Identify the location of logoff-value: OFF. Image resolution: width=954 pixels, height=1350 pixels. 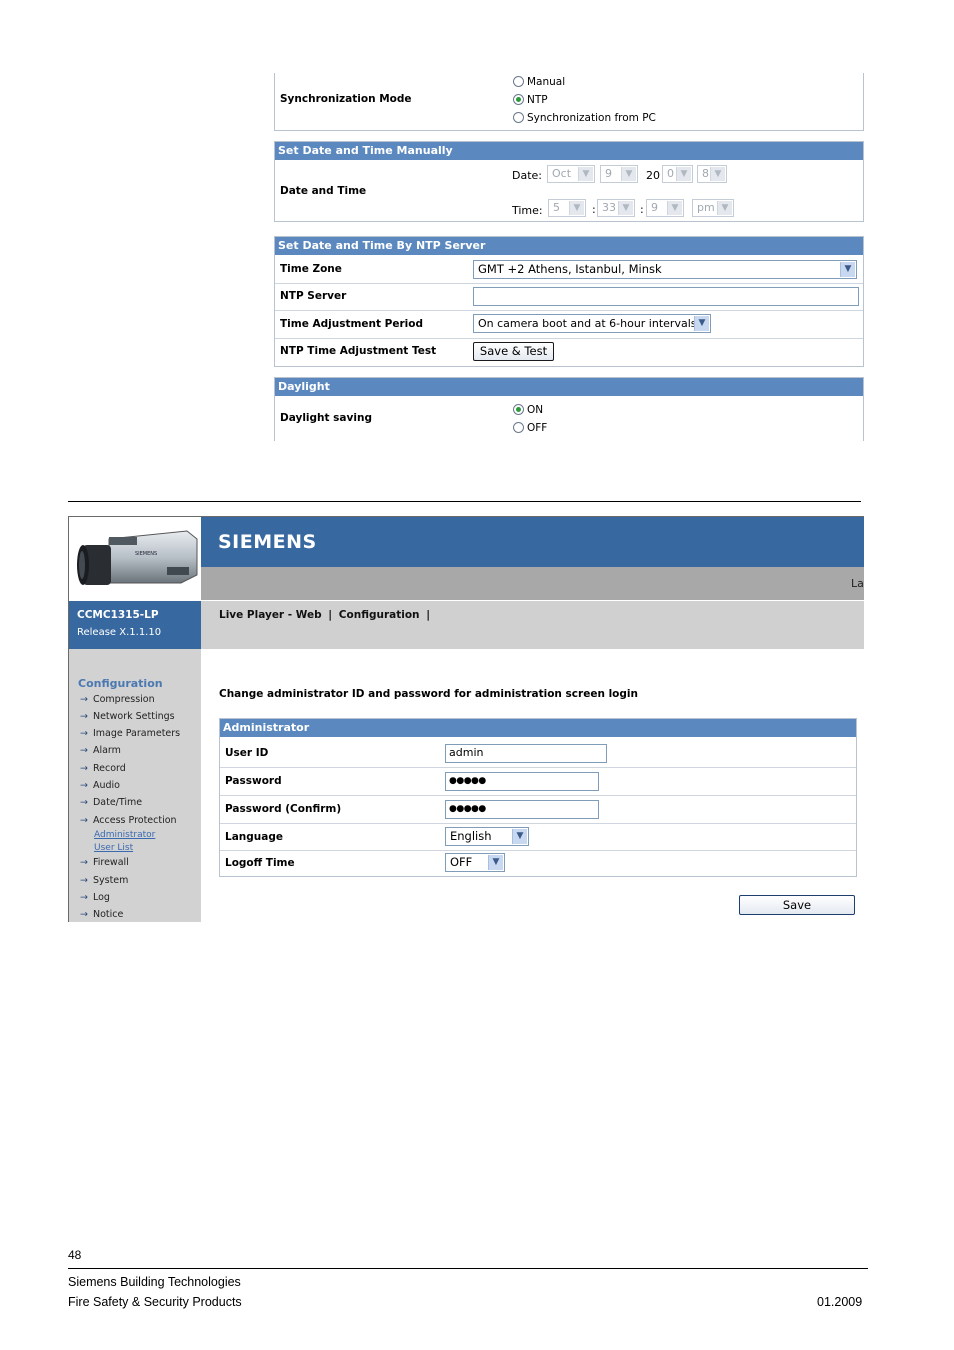
(461, 862).